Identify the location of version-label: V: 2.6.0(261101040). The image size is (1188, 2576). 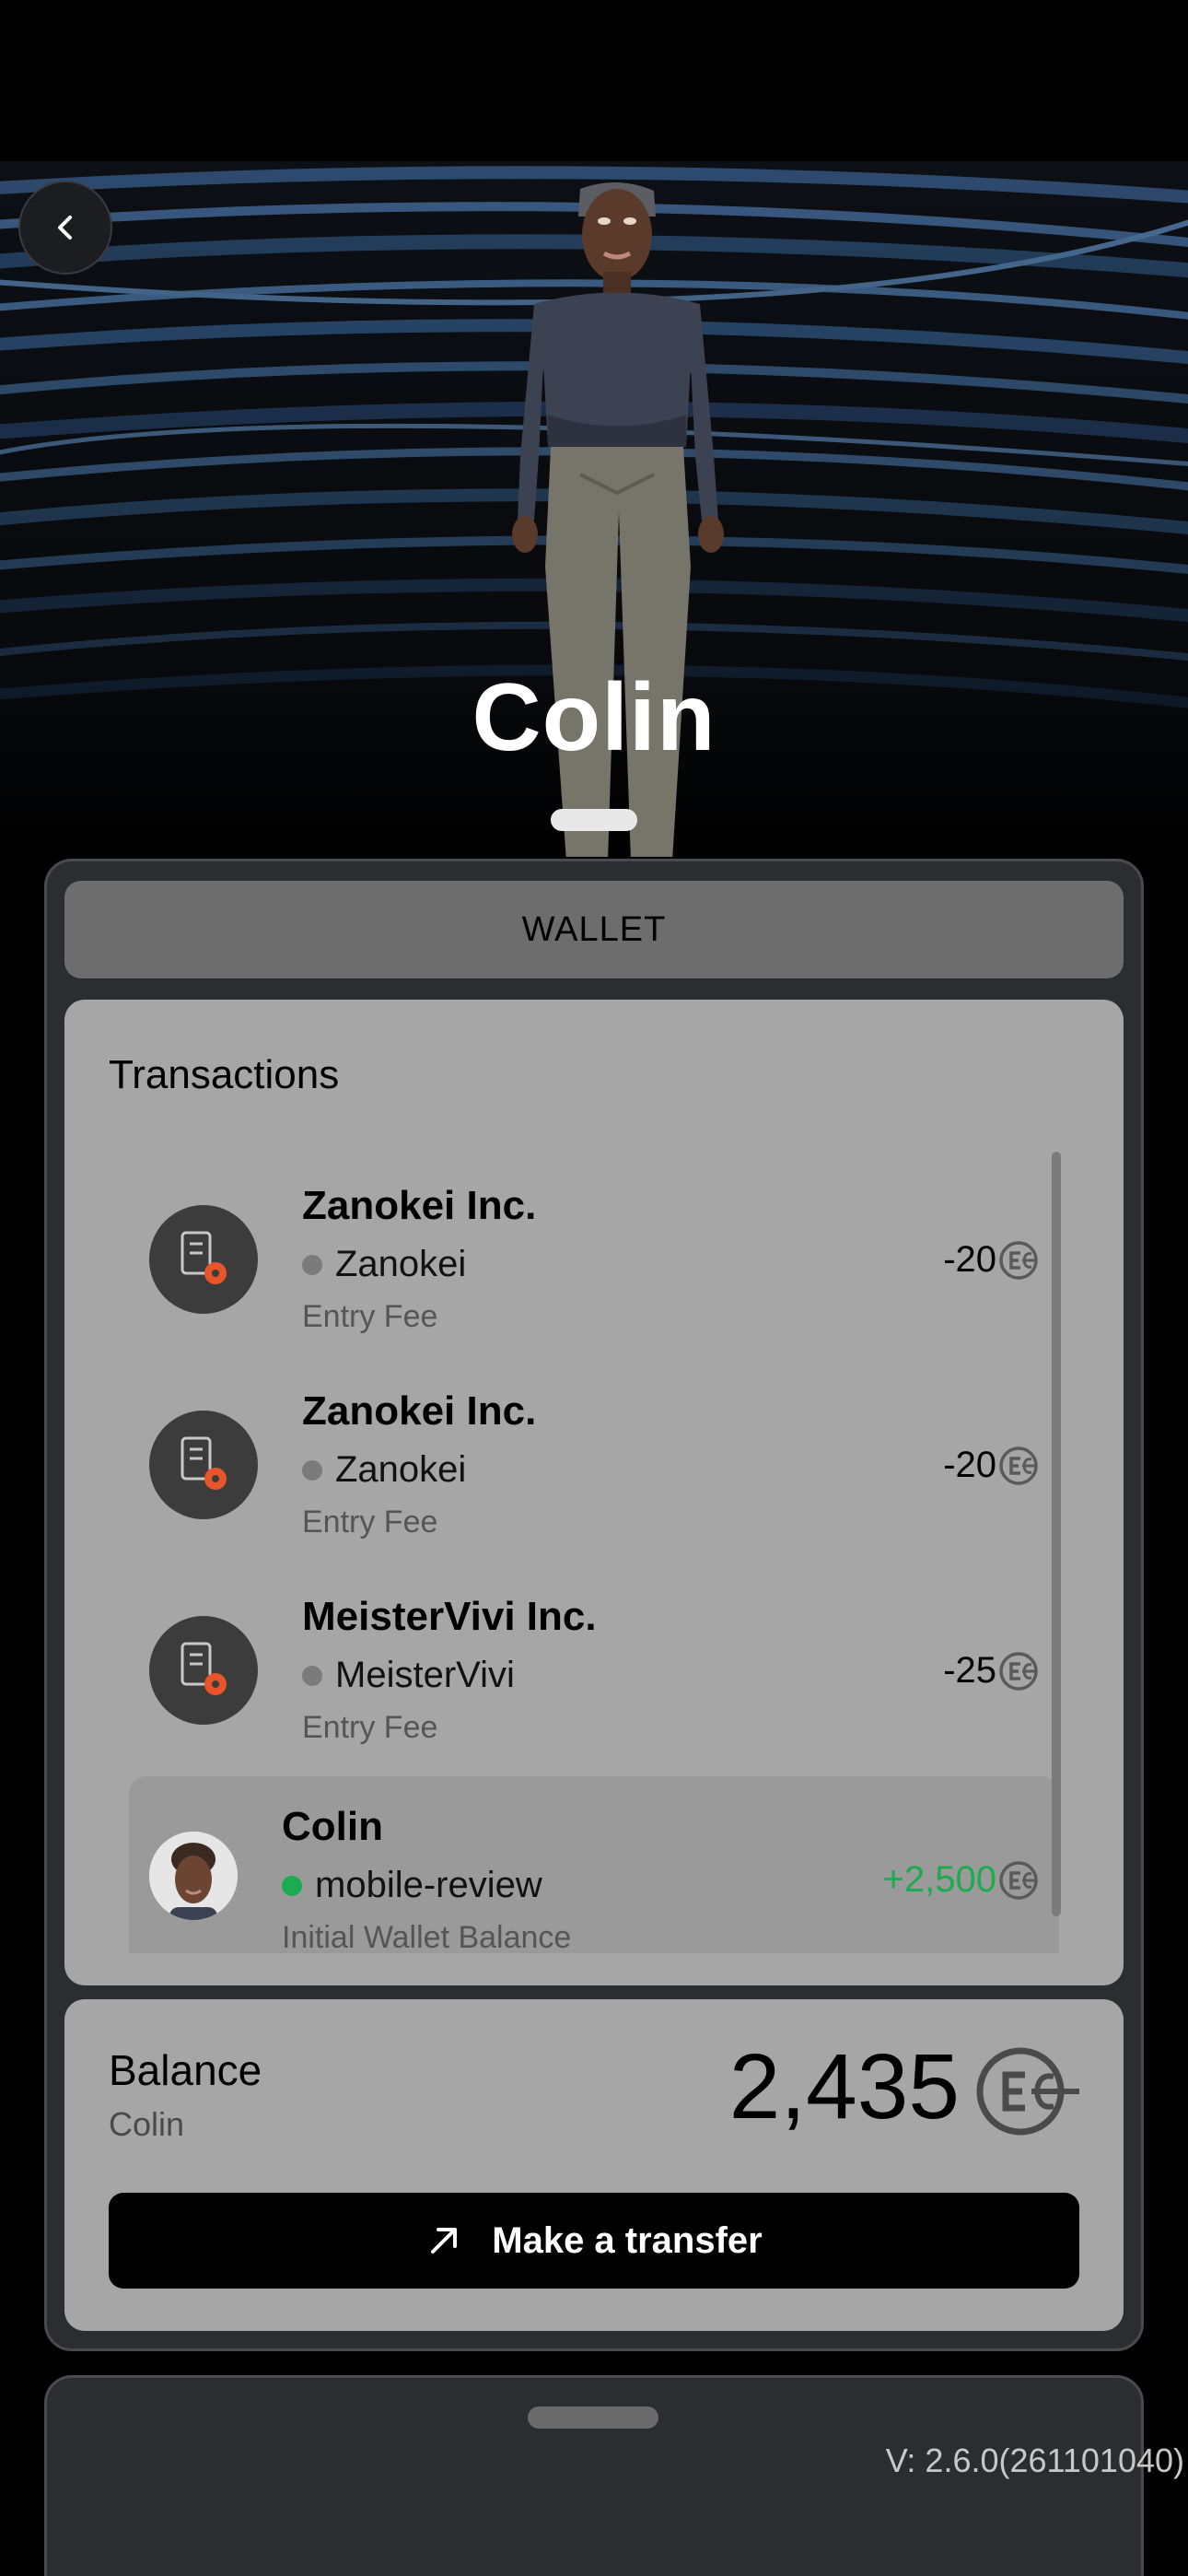
(1034, 2460).